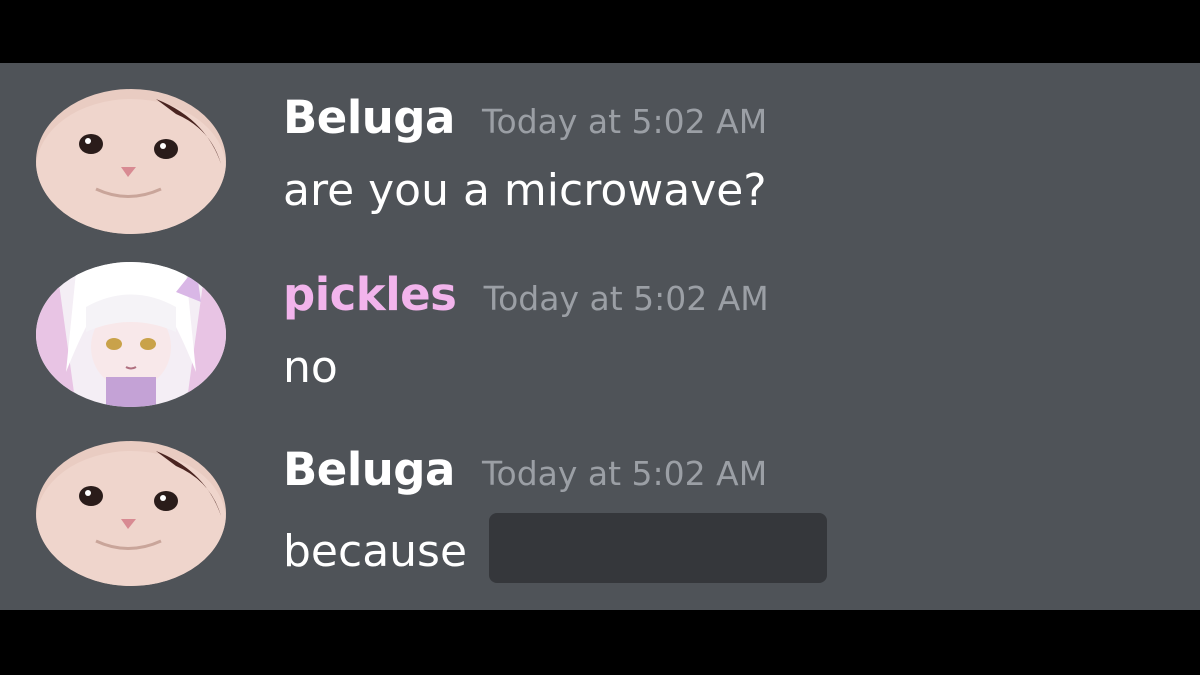 This screenshot has height=675, width=1200. I want to click on username: pickles, so click(370, 294).